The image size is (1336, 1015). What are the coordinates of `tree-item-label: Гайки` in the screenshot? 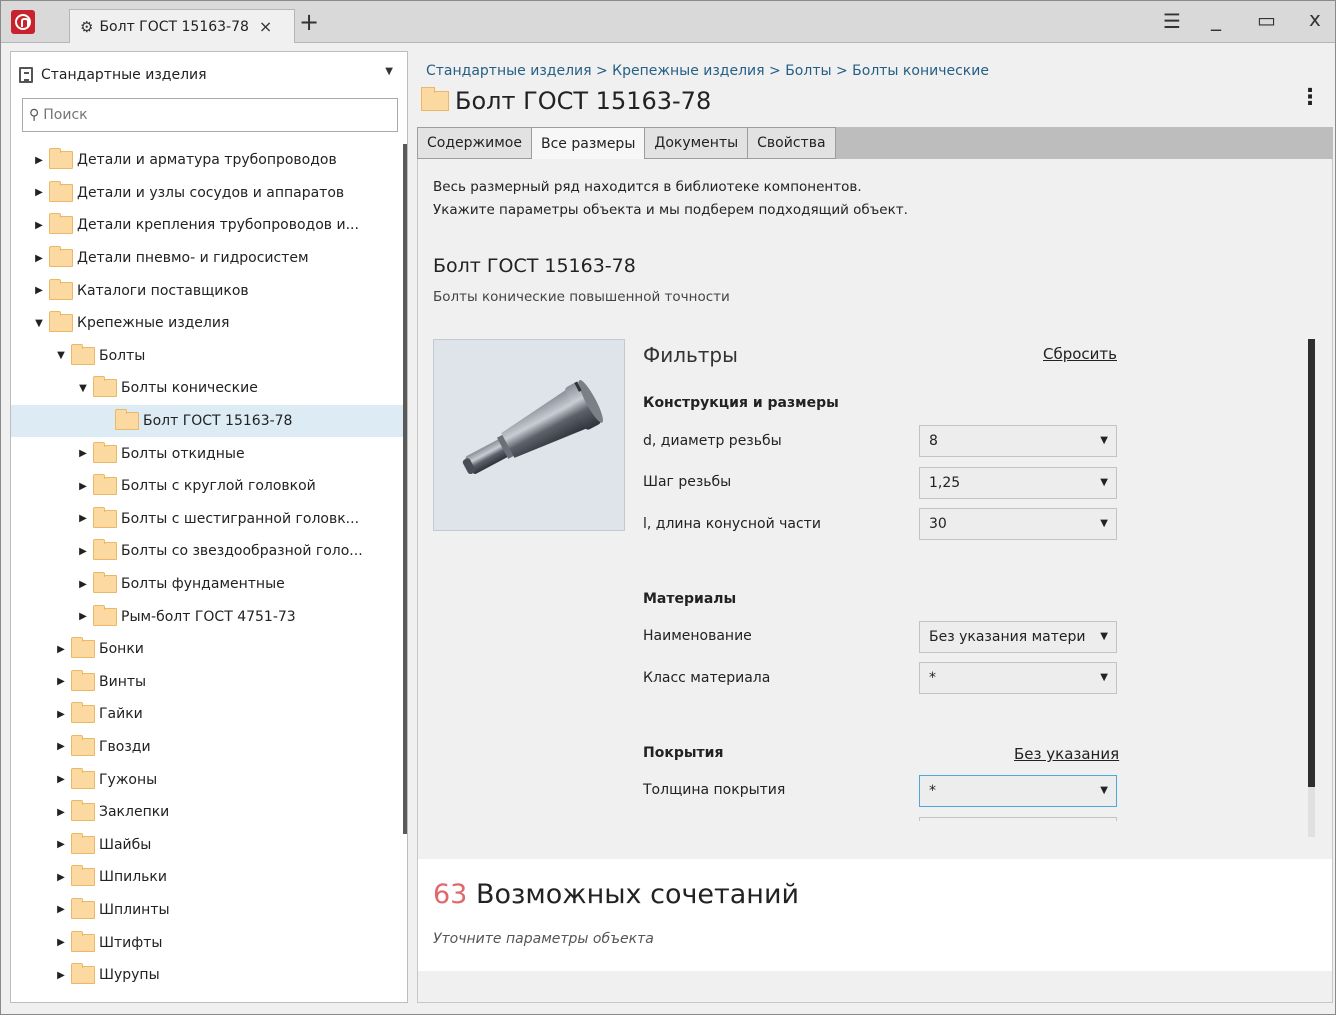 It's located at (121, 714).